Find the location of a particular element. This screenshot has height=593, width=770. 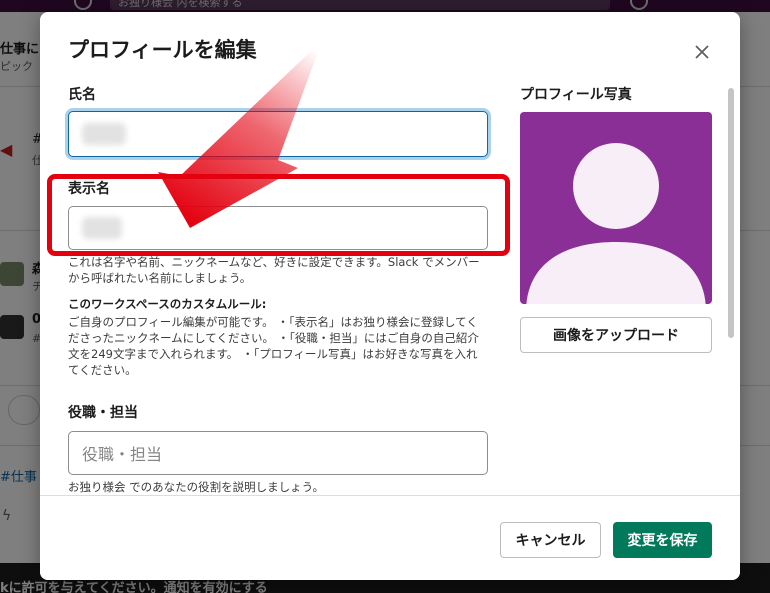

modal-footer: キャンセル 変更を保存 is located at coordinates (390, 537).